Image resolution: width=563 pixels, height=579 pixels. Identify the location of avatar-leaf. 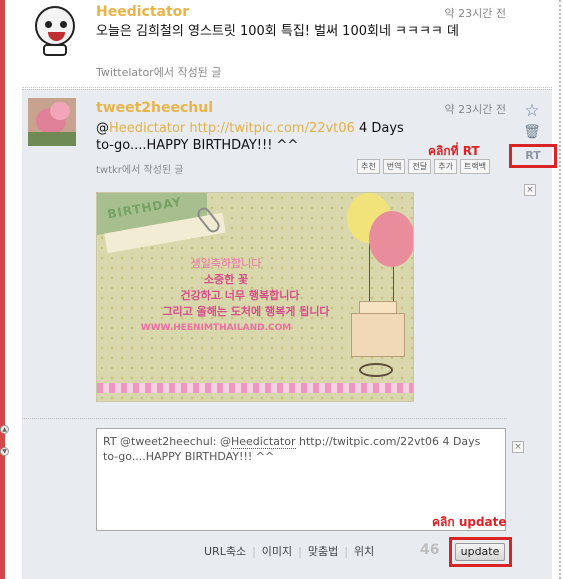
(52, 139).